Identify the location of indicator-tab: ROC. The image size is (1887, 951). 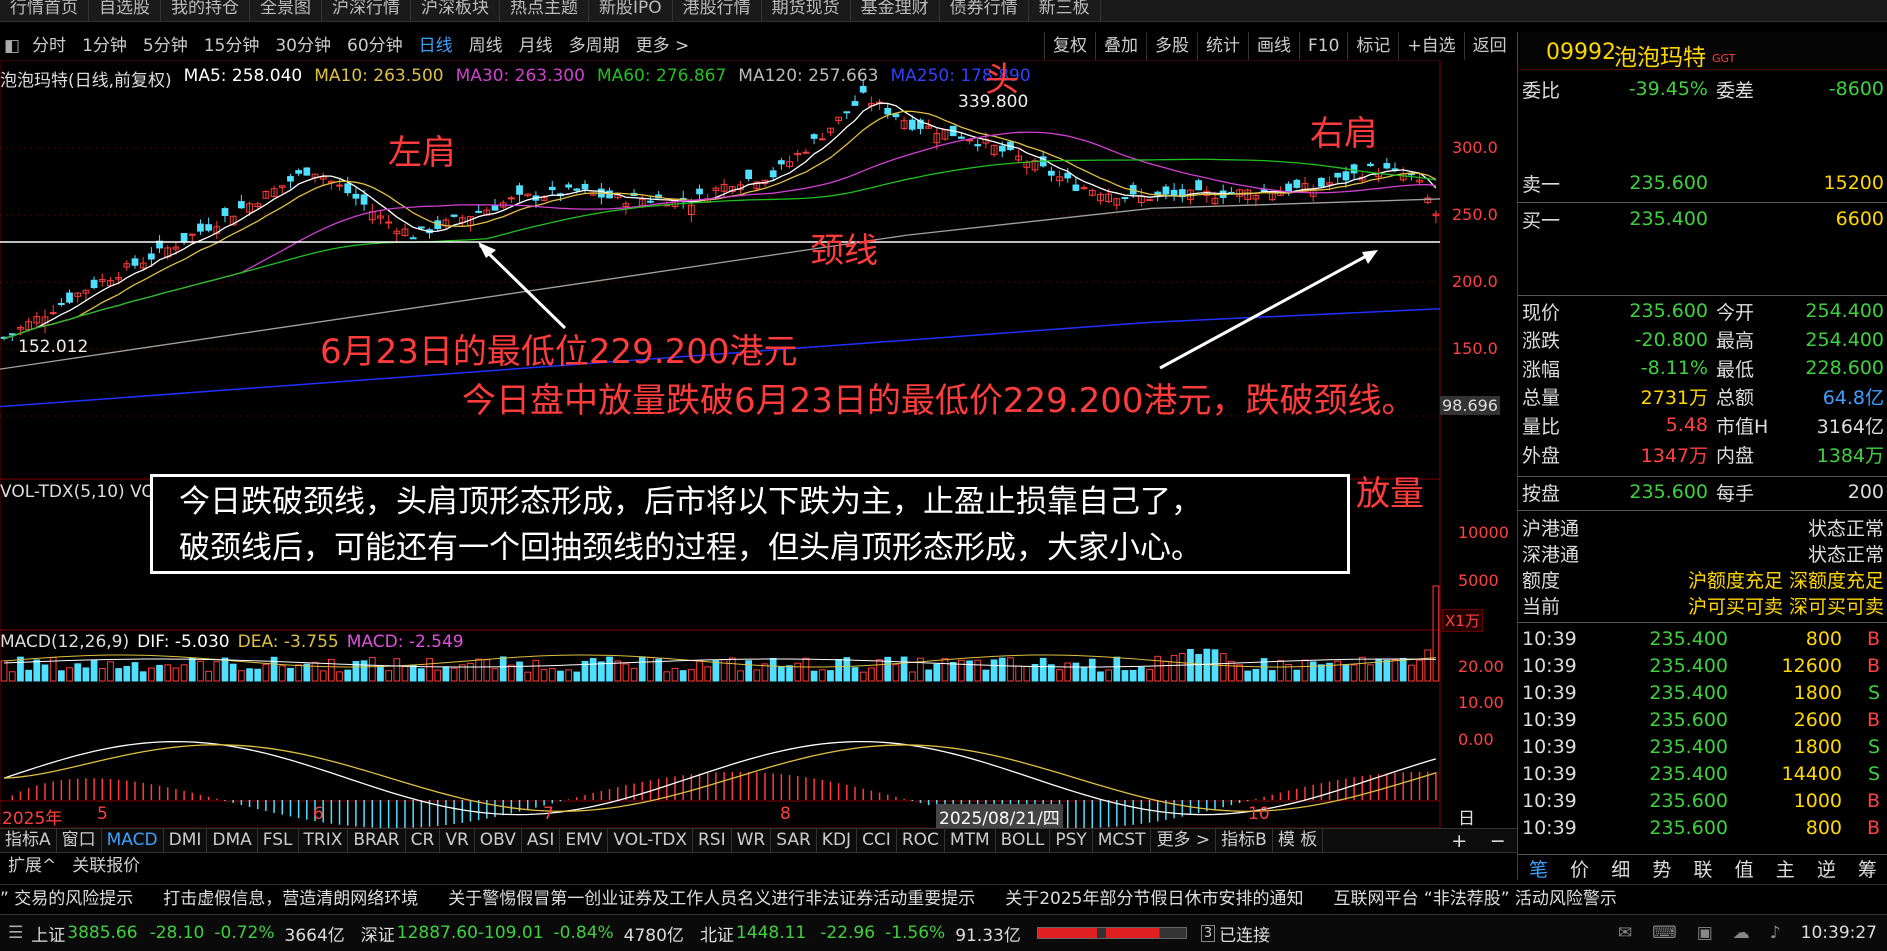
(921, 840).